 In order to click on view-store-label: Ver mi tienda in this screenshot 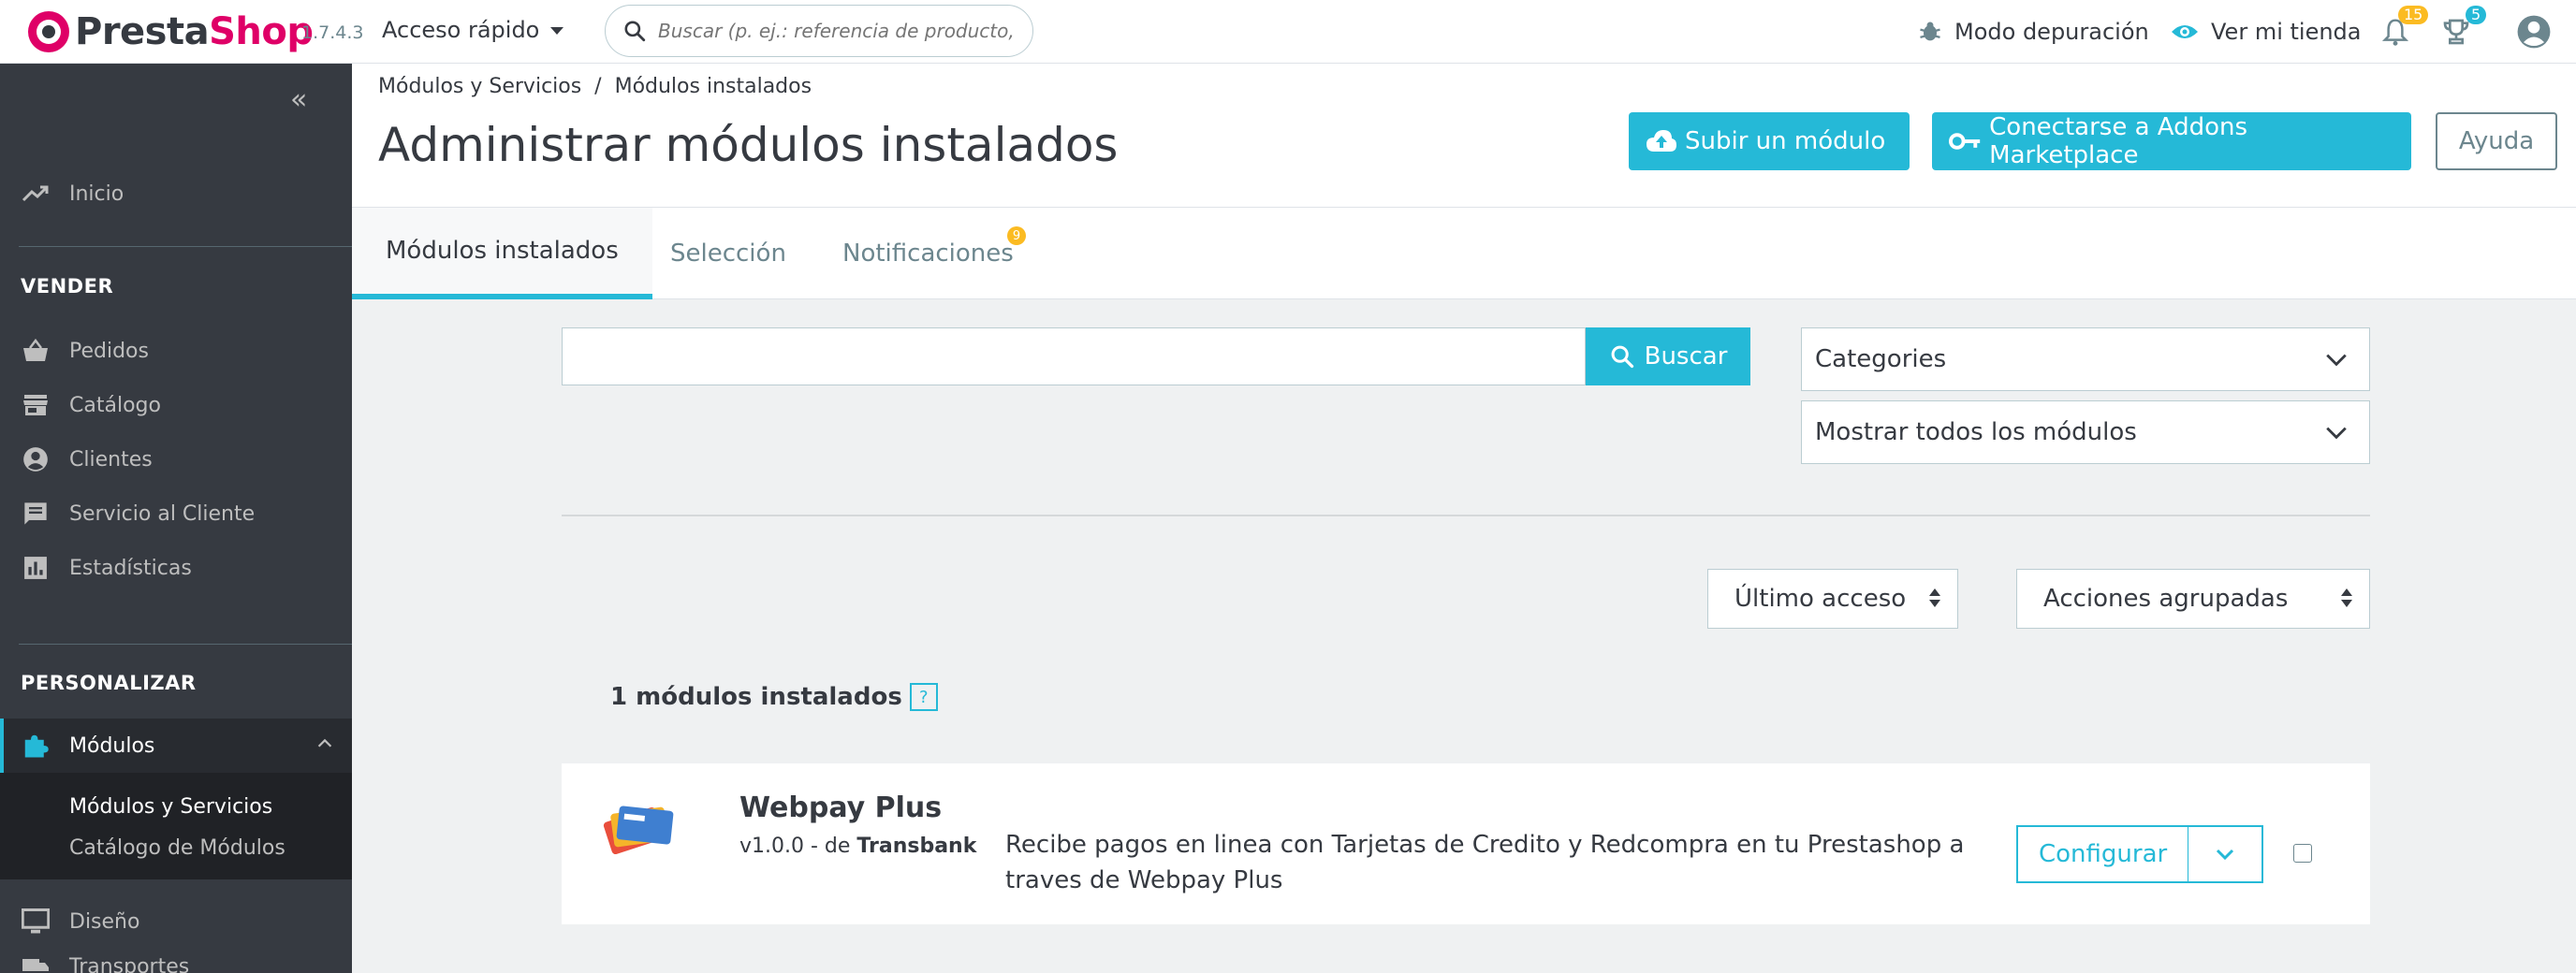, I will do `click(2287, 32)`.